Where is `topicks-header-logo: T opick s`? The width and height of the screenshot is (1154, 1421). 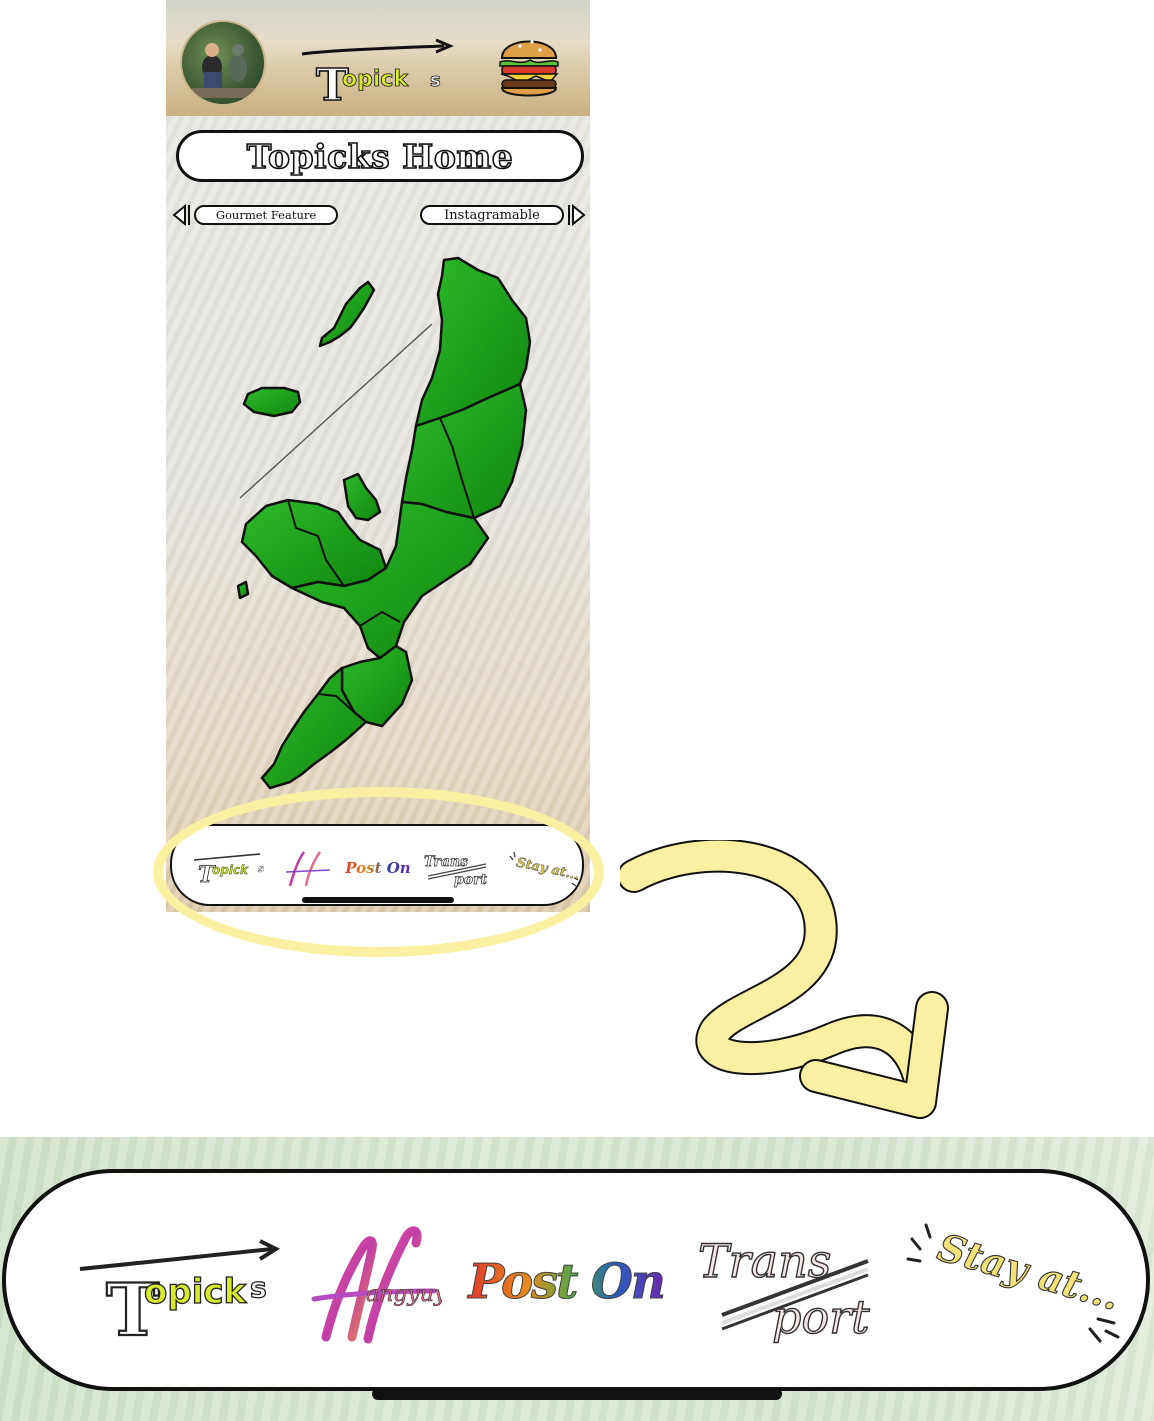 topicks-header-logo: T opick s is located at coordinates (377, 74).